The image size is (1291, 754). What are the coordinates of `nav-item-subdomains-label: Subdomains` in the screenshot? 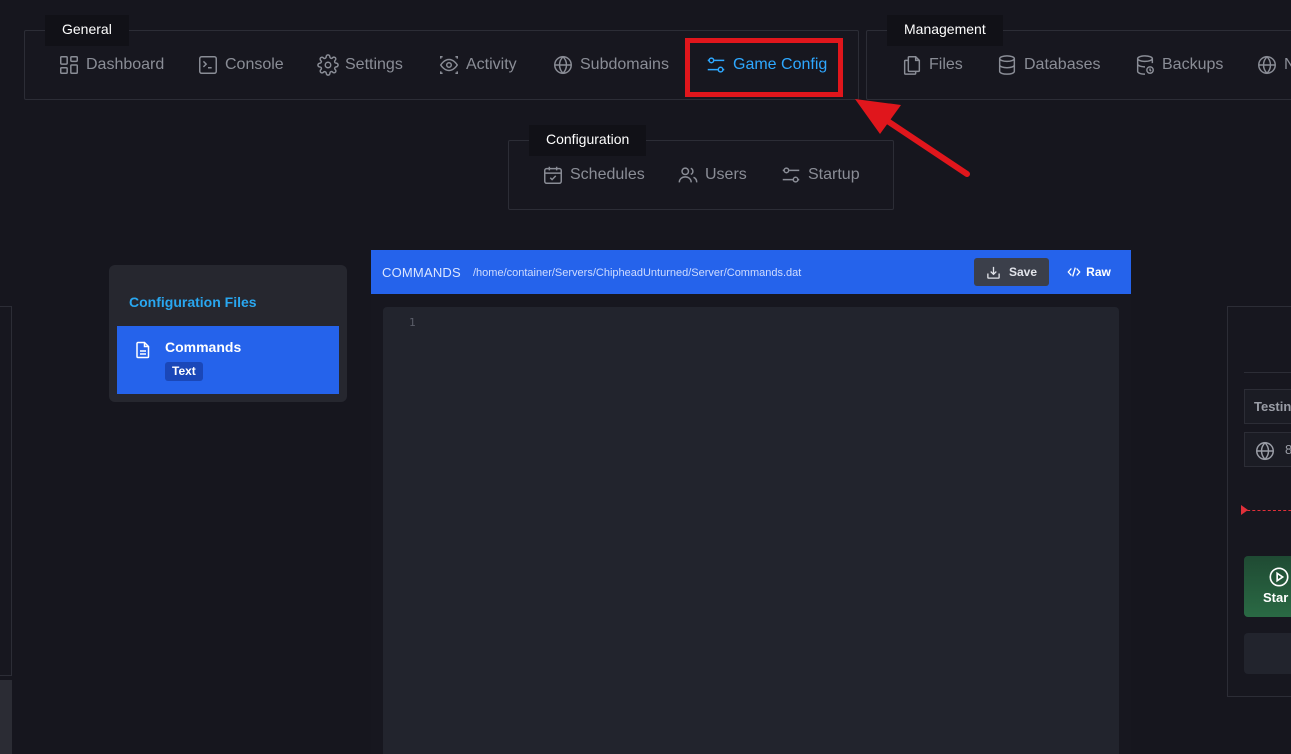 It's located at (624, 64).